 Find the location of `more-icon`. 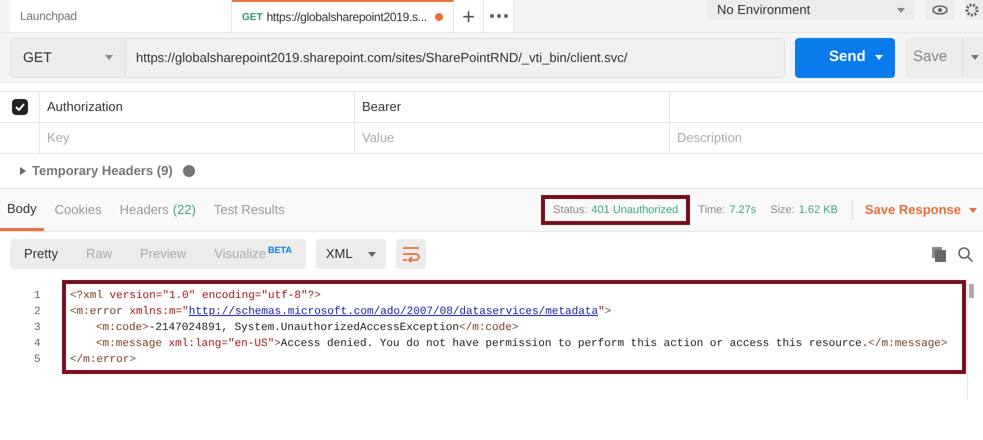

more-icon is located at coordinates (499, 16).